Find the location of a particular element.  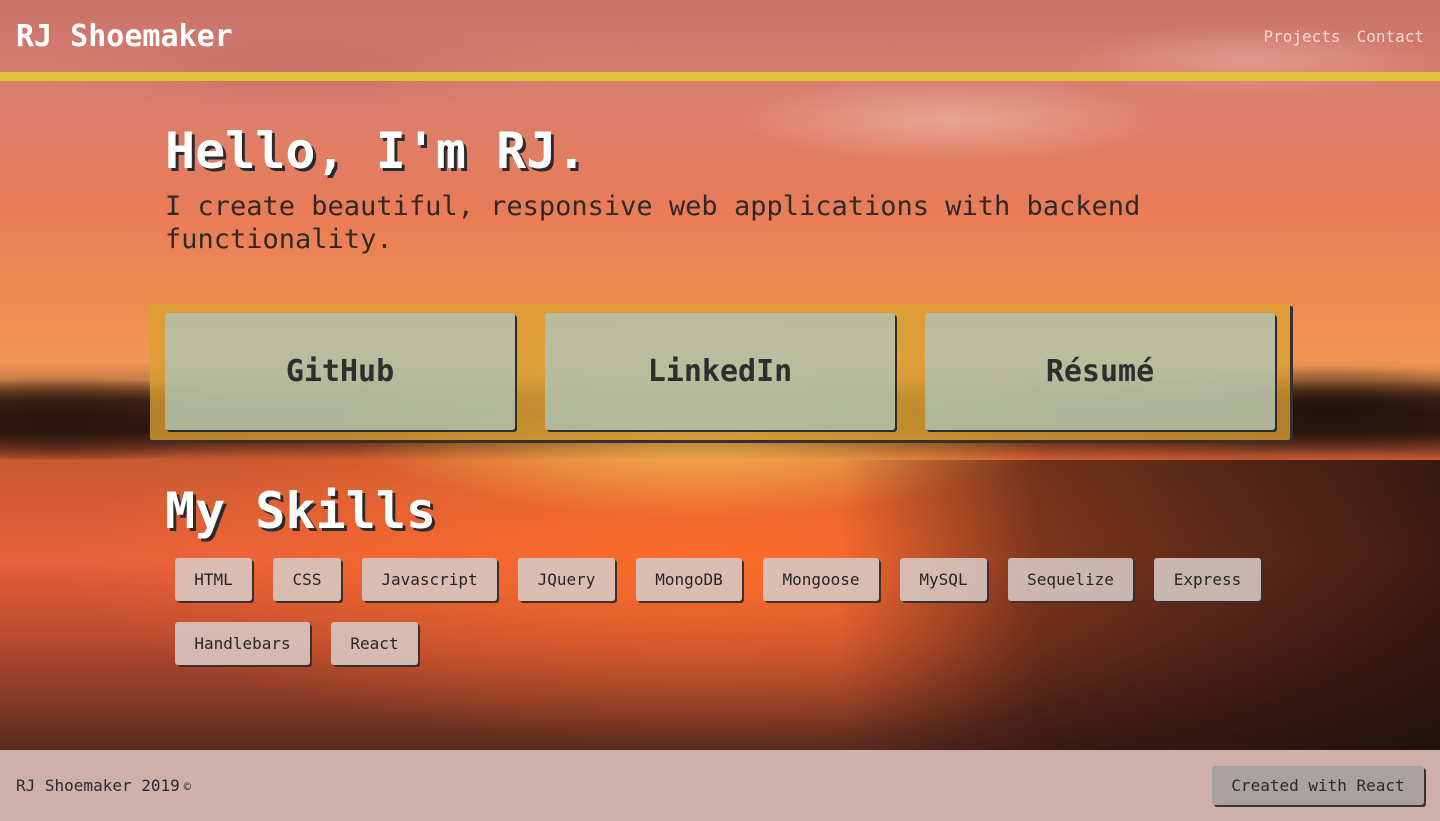

skill-chip-mongoose: Mongoose is located at coordinates (821, 579).